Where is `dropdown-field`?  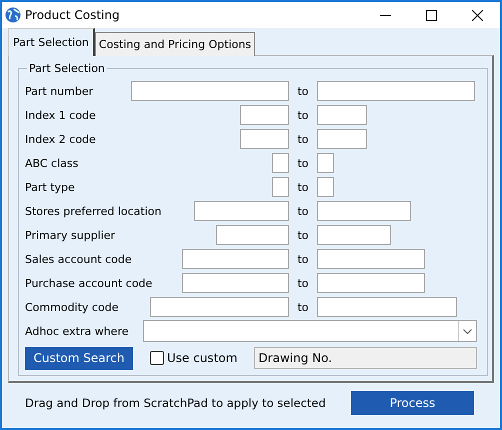 dropdown-field is located at coordinates (310, 331).